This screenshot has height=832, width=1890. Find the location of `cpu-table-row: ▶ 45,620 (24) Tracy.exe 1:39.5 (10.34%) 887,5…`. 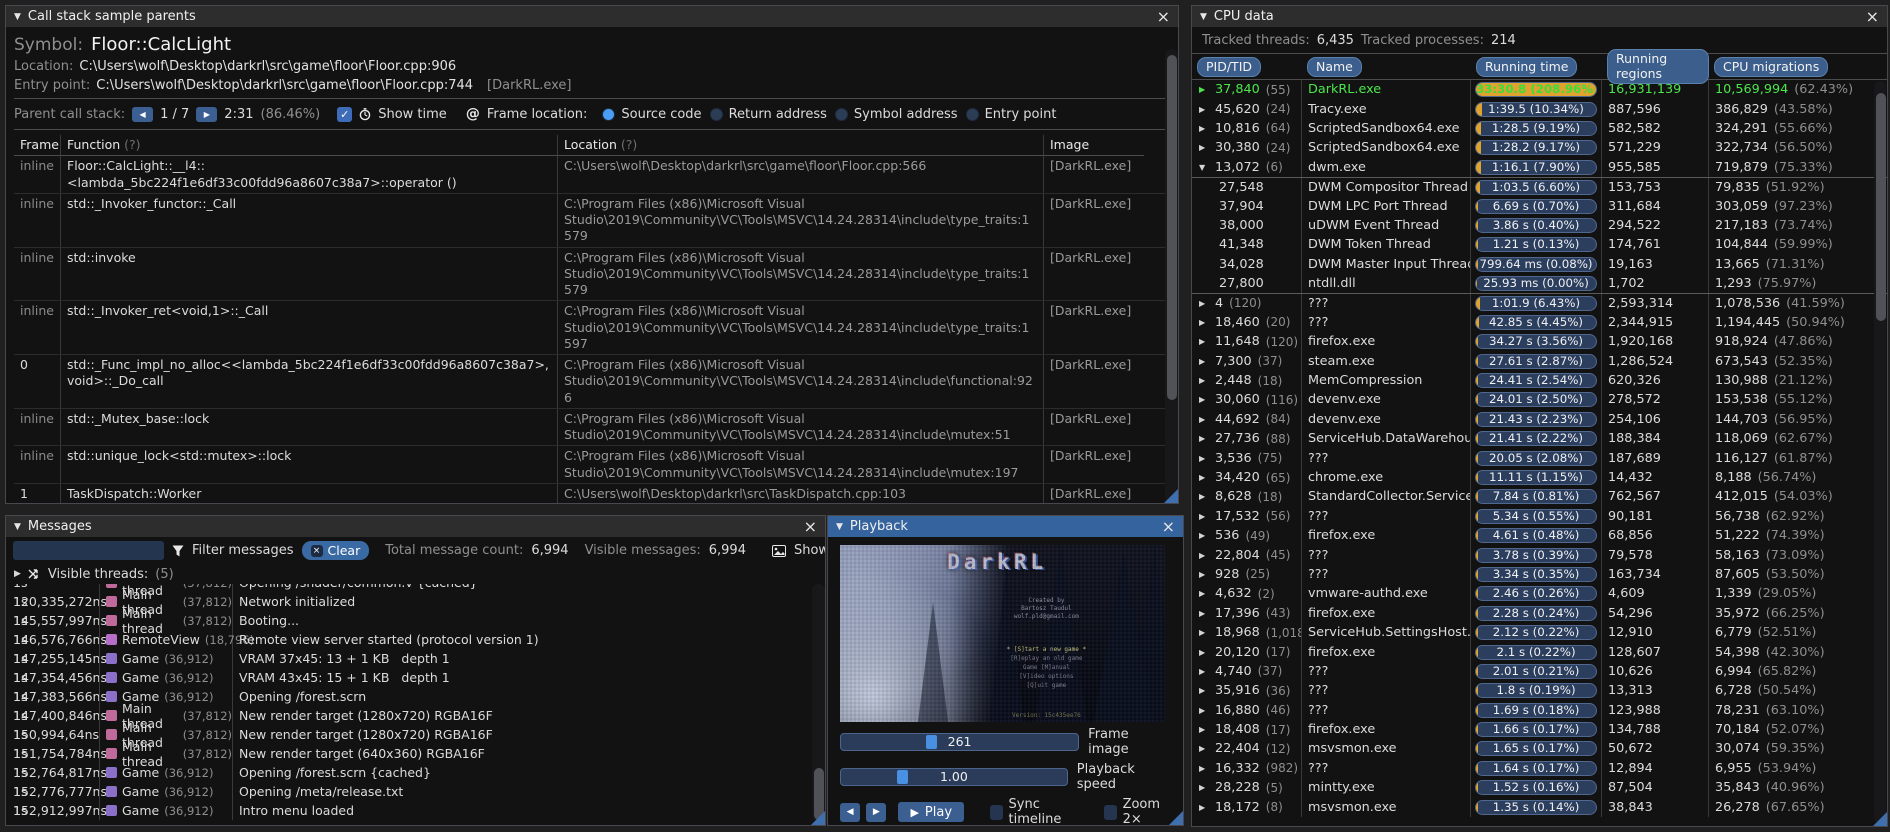

cpu-table-row: ▶ 45,620 (24) Tracy.exe 1:39.5 (10.34%) 887,5… is located at coordinates (1539, 109).